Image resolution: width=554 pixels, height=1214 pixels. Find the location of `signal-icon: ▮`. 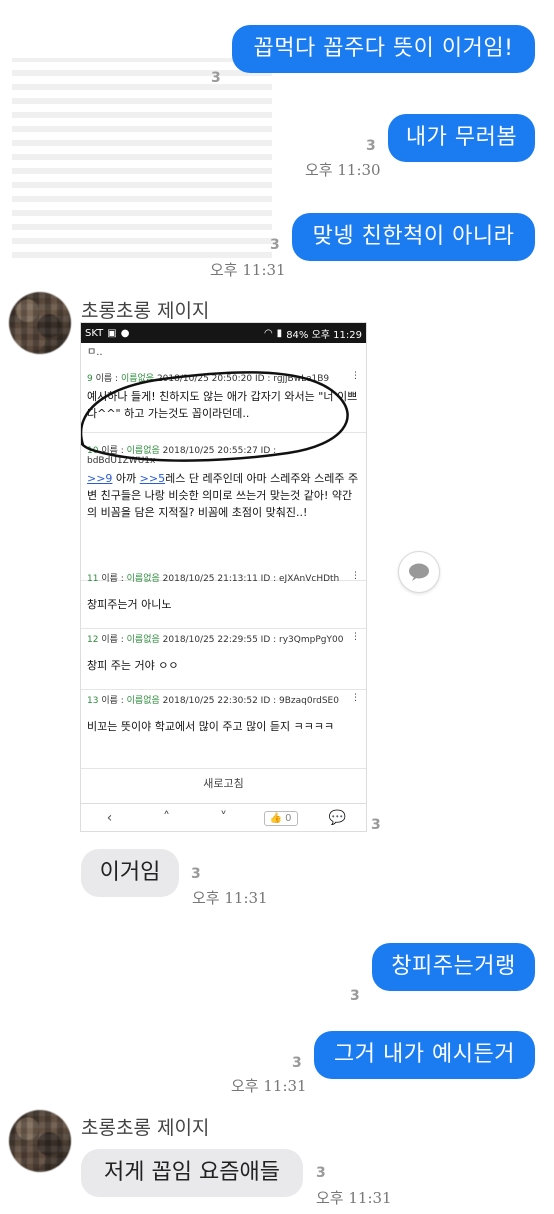

signal-icon: ▮ is located at coordinates (279, 333).